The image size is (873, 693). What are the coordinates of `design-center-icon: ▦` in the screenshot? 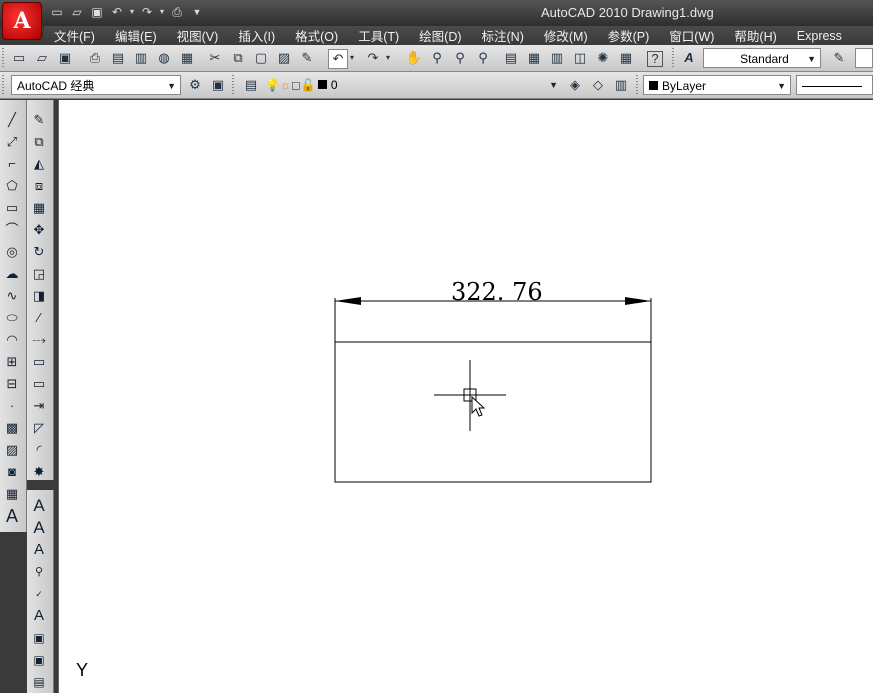 It's located at (534, 58).